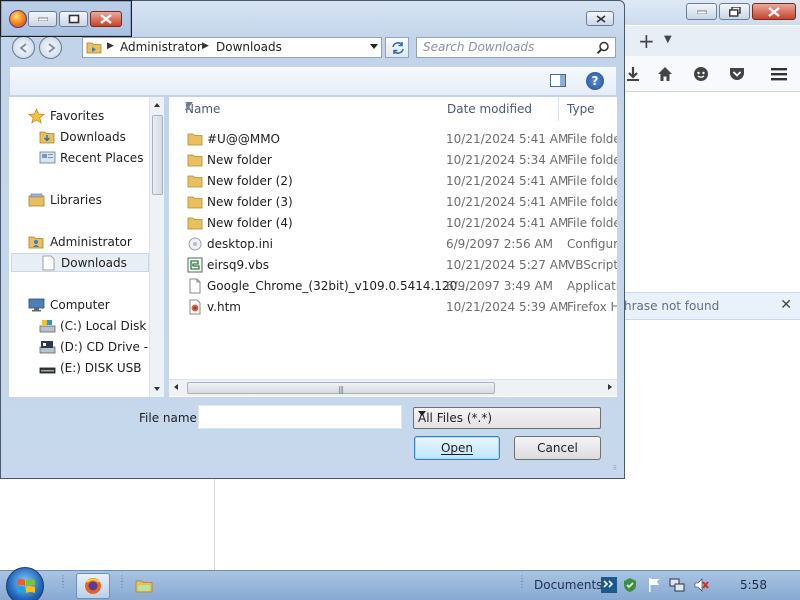 This screenshot has width=800, height=600. What do you see at coordinates (156, 247) in the screenshot?
I see `nav-pane-scrollbar` at bounding box center [156, 247].